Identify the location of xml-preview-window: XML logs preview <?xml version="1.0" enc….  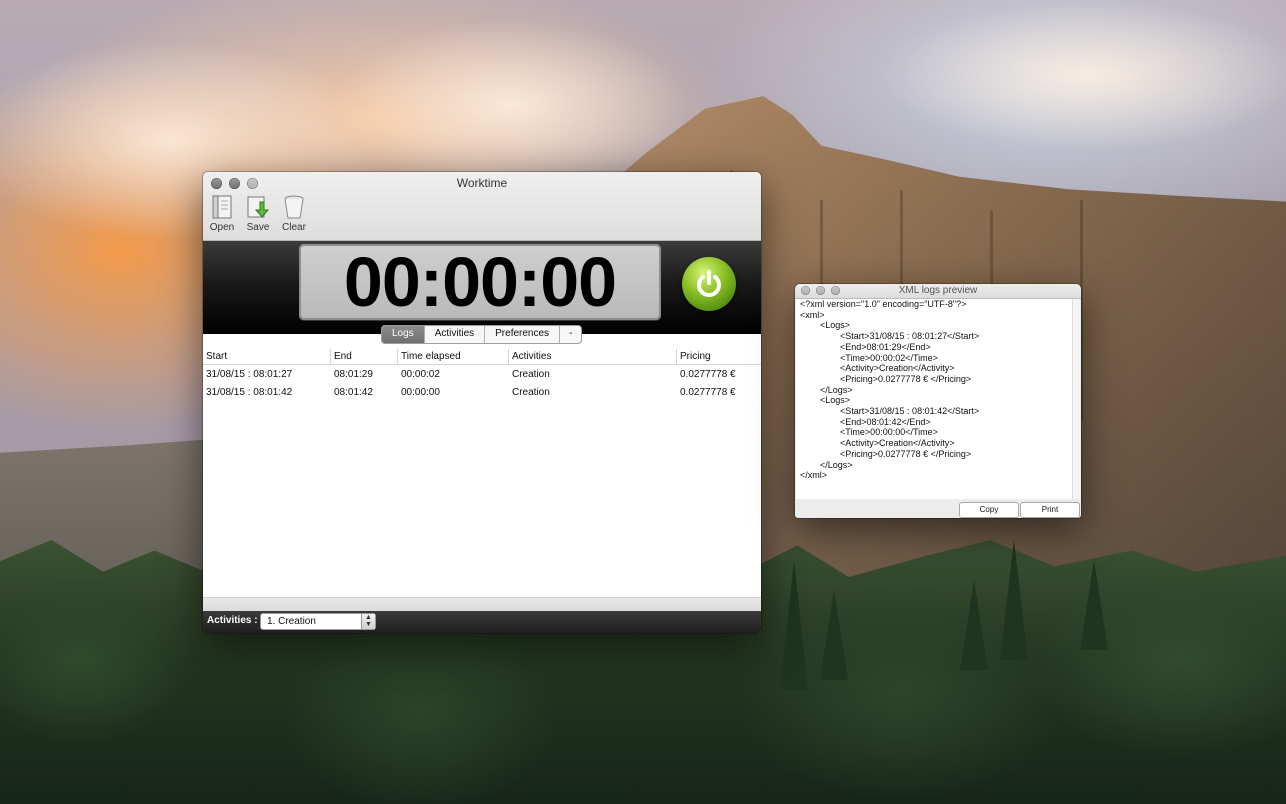
(938, 401).